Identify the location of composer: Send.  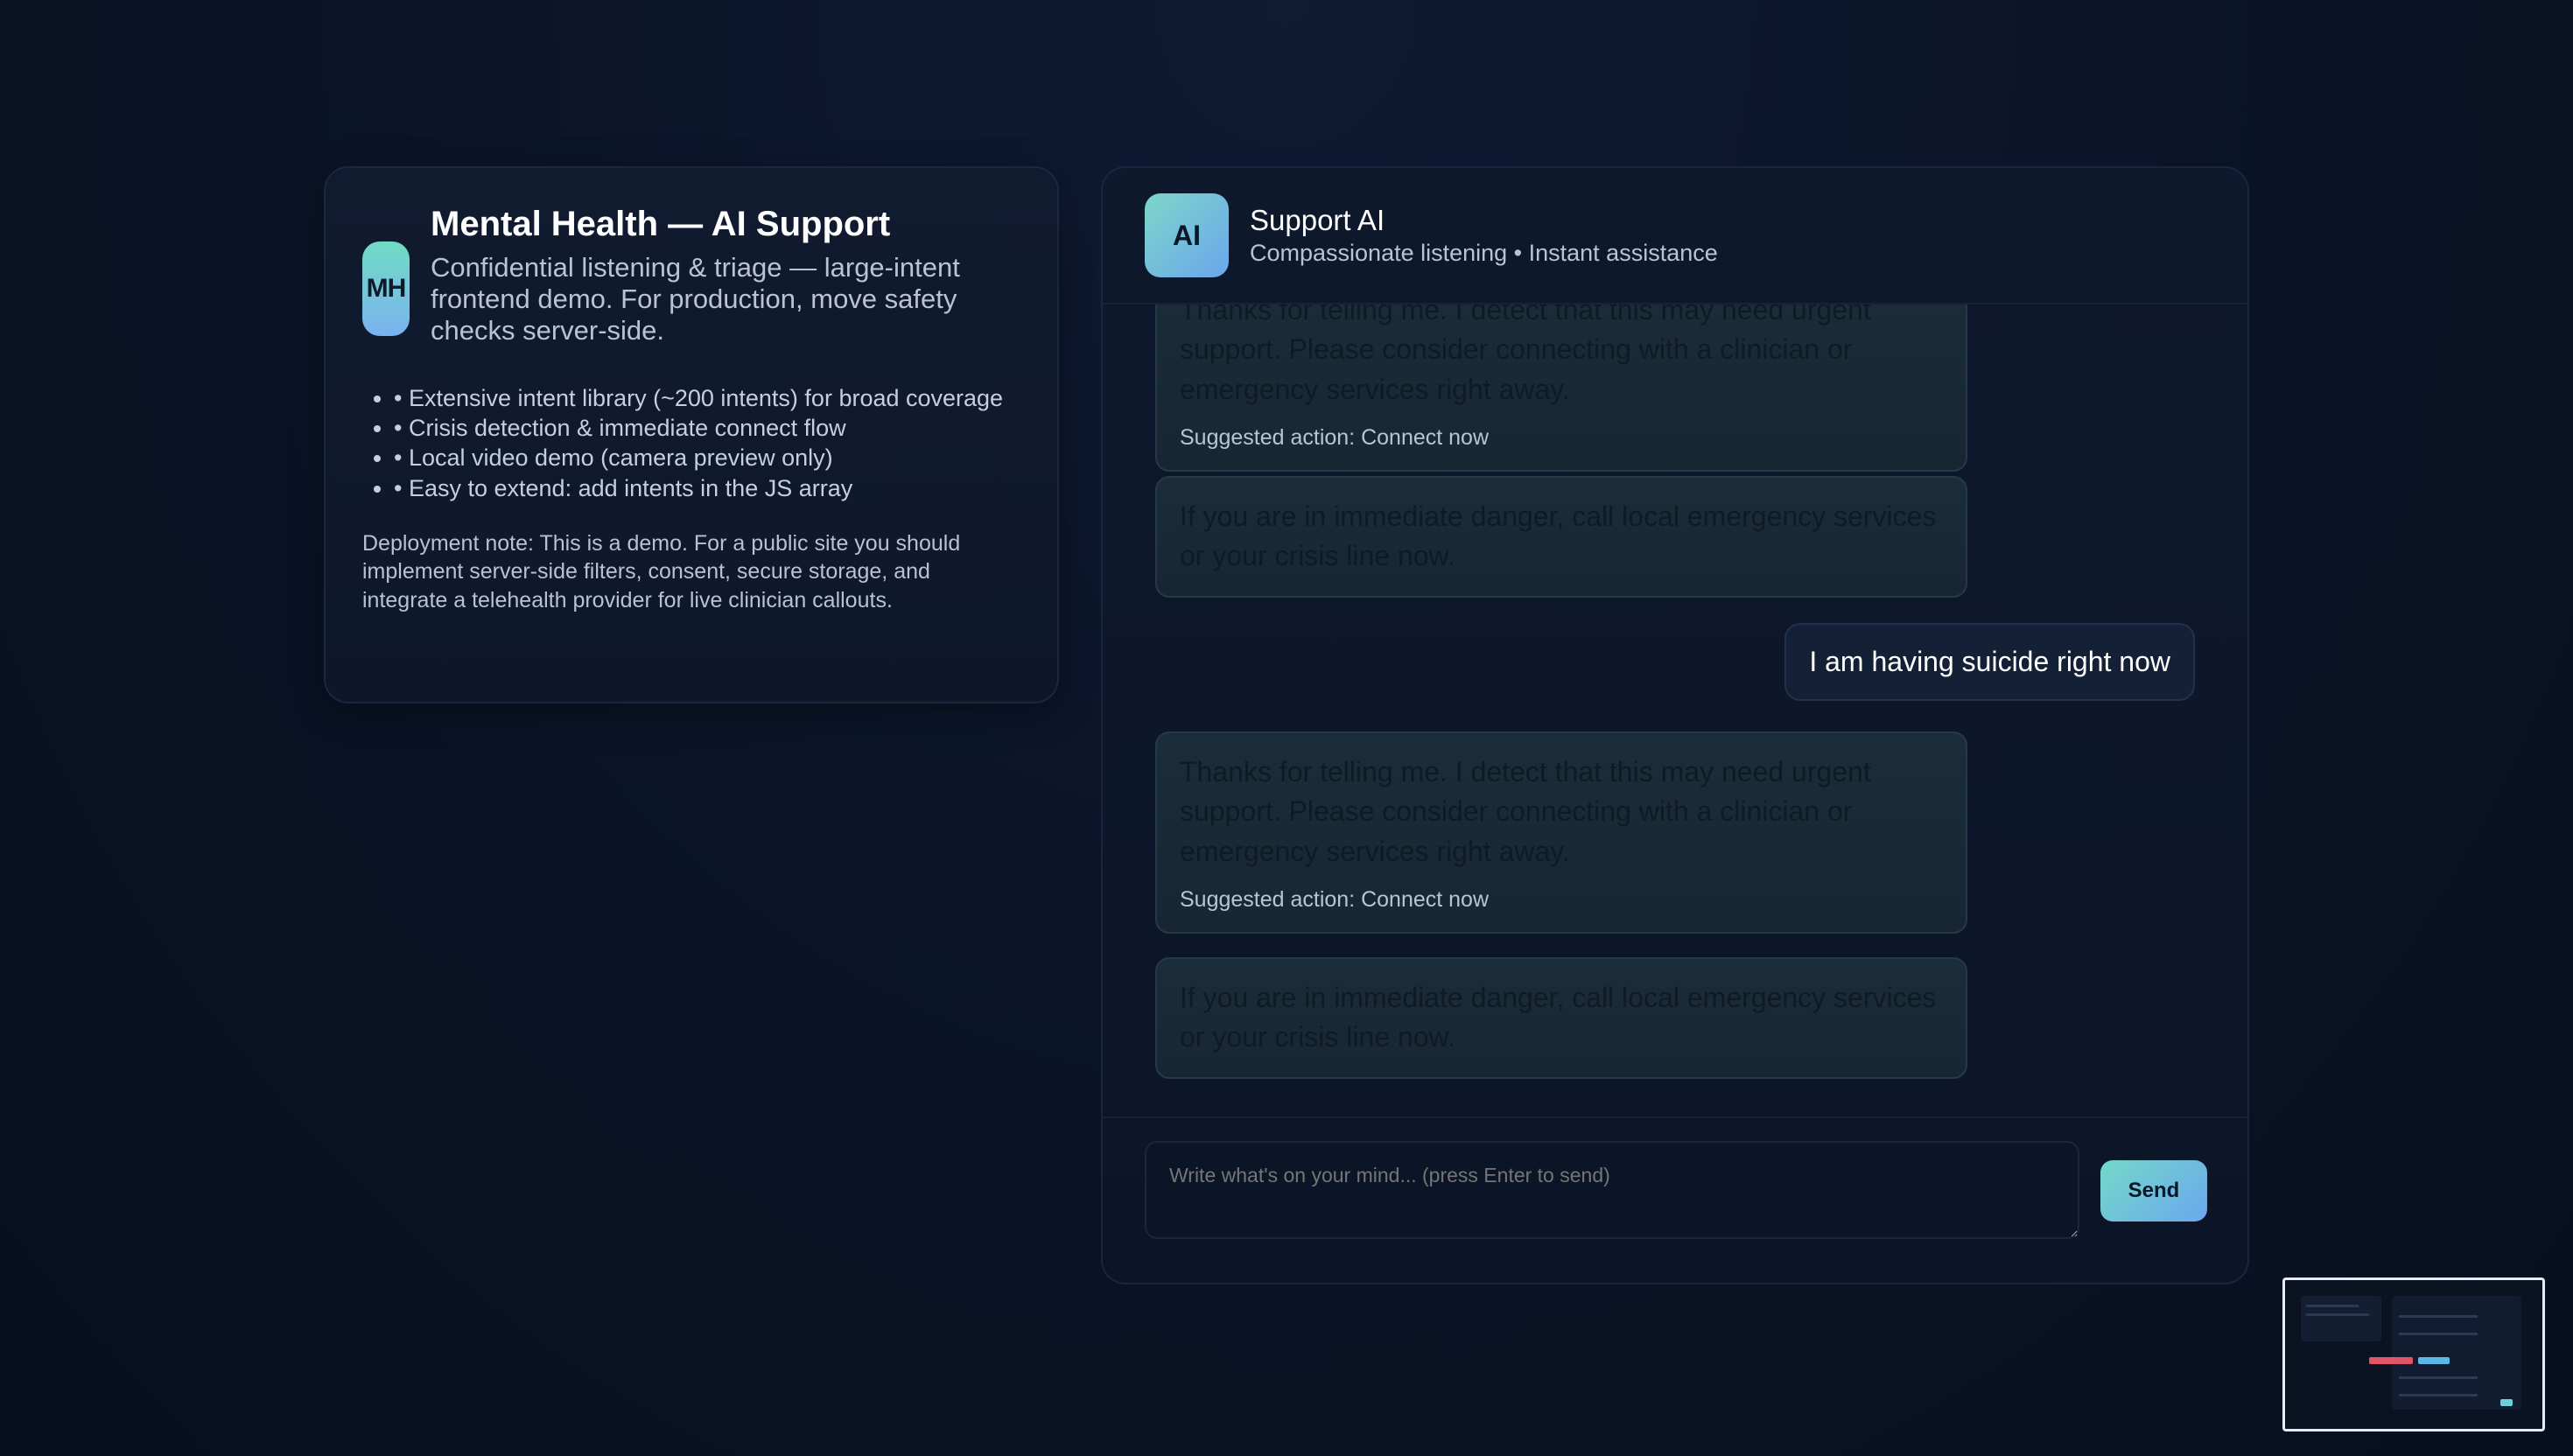
(1675, 1199).